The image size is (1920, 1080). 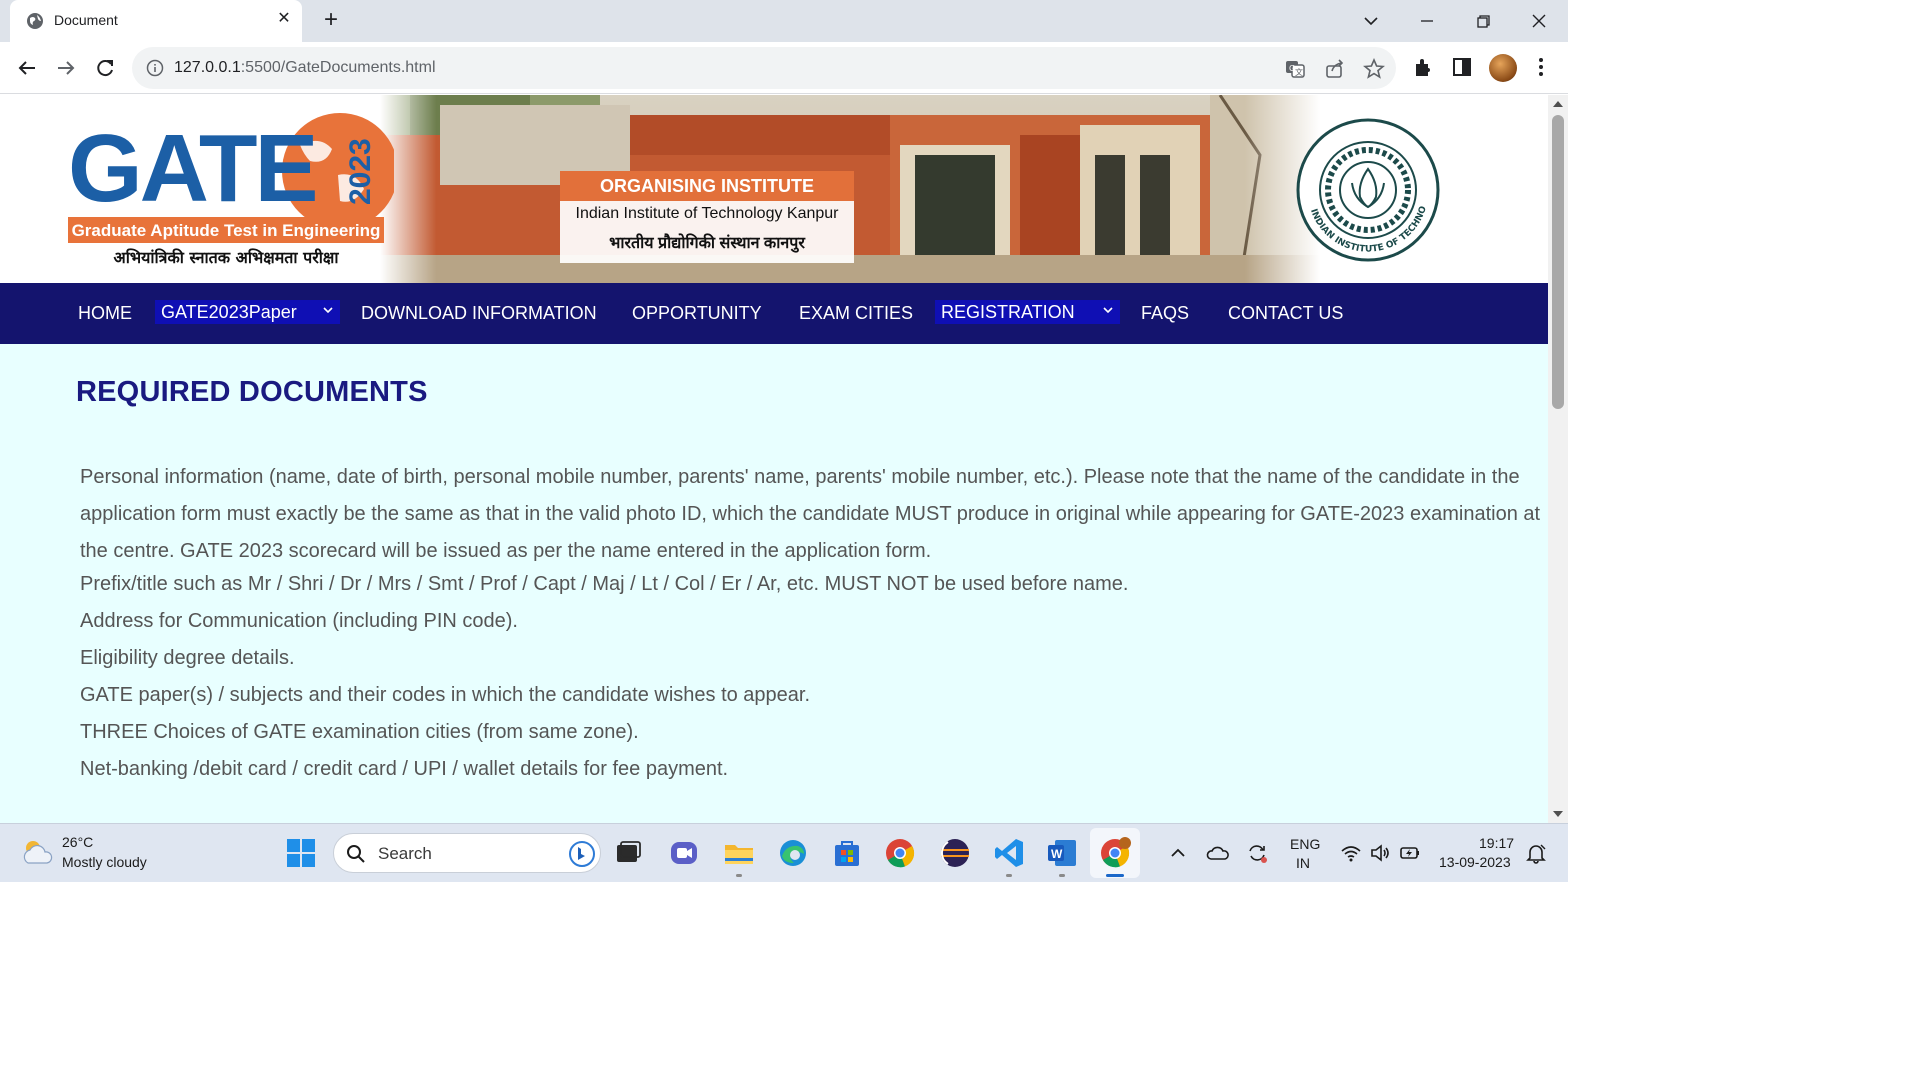 What do you see at coordinates (226, 257) in the screenshot?
I see `gate-logo-hindi: अभियांत्रिकी स्नातक अभिक्षमता परीक्षा` at bounding box center [226, 257].